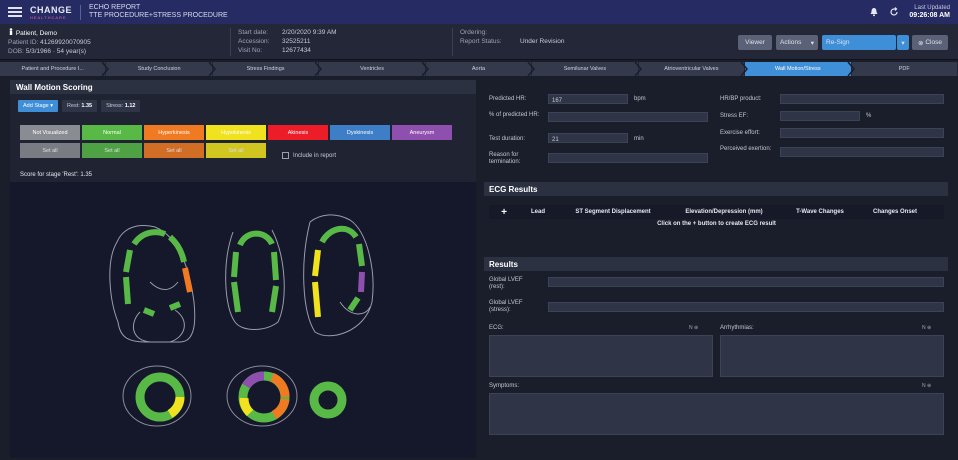  What do you see at coordinates (905, 69) in the screenshot?
I see `tab-pdf: PDF` at bounding box center [905, 69].